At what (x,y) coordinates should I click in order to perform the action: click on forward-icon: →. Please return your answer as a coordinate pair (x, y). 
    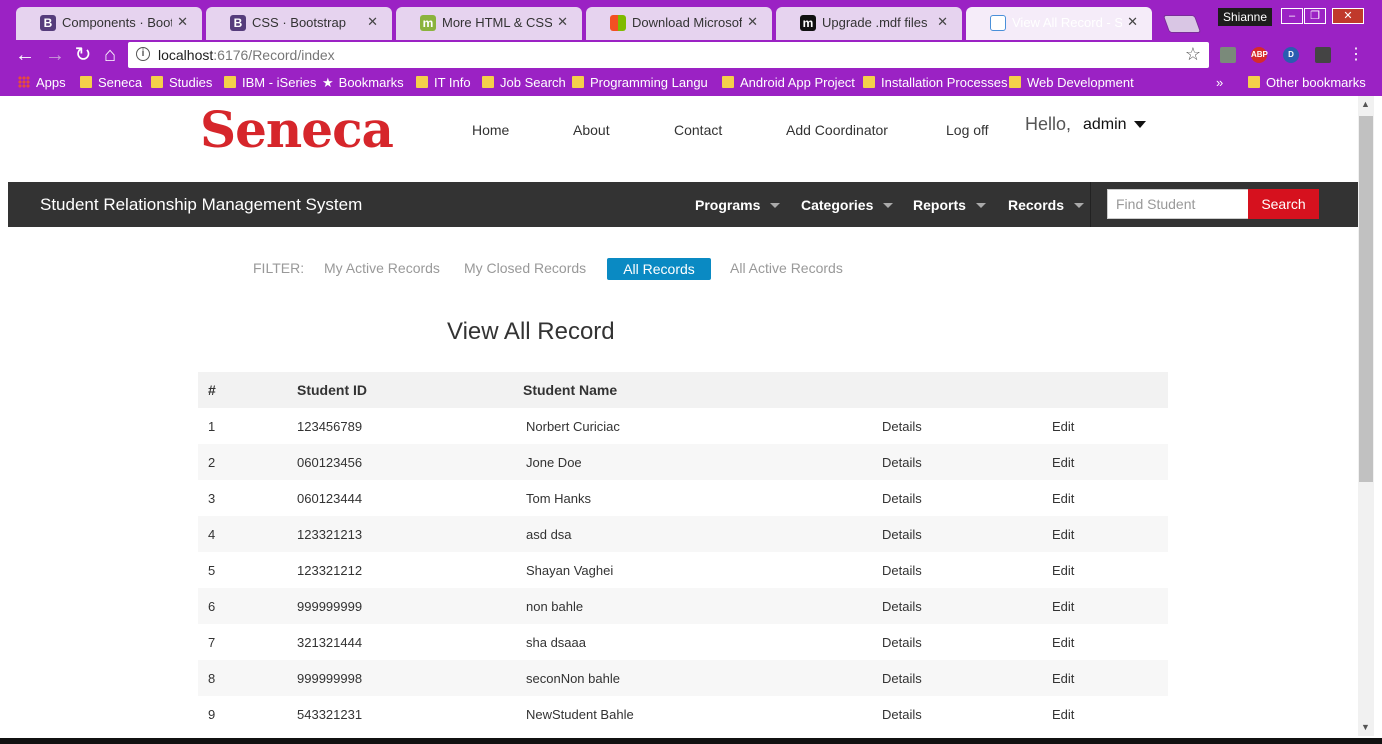
    Looking at the image, I should click on (55, 55).